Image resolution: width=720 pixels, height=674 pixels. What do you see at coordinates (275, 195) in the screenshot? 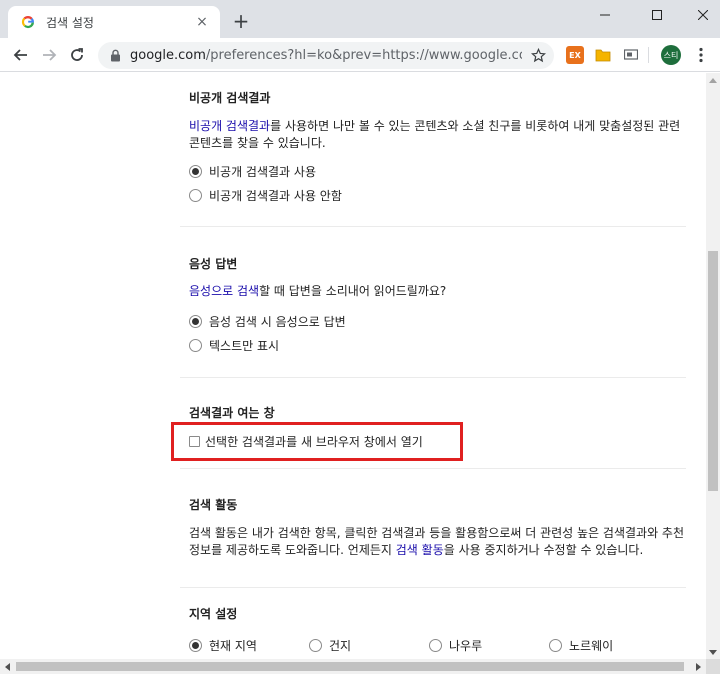
I see `radio-label: 비공개 검색결과 사용 안함` at bounding box center [275, 195].